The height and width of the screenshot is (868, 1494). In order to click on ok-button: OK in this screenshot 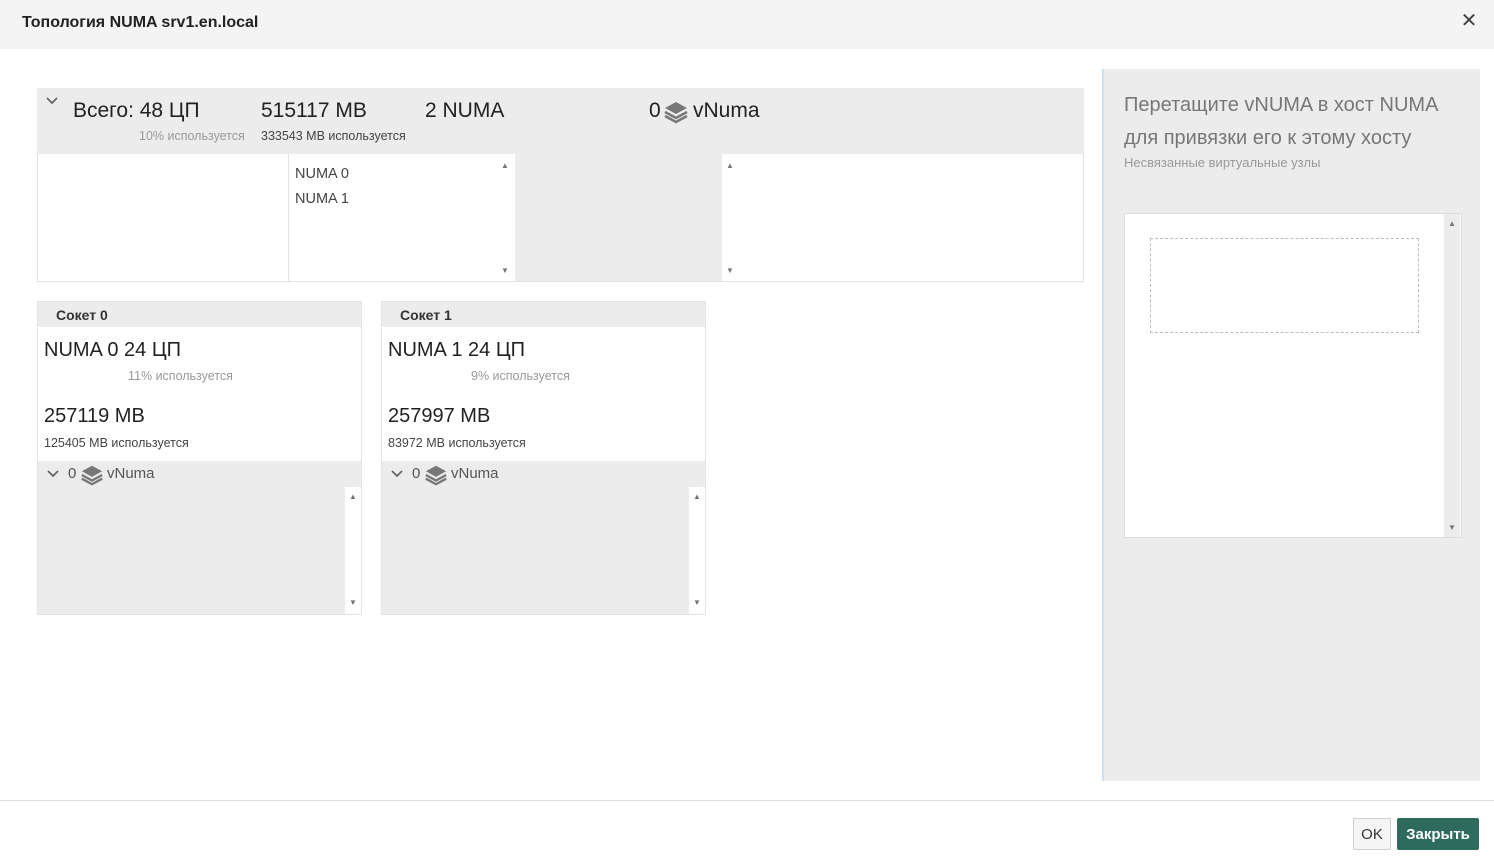, I will do `click(1372, 834)`.